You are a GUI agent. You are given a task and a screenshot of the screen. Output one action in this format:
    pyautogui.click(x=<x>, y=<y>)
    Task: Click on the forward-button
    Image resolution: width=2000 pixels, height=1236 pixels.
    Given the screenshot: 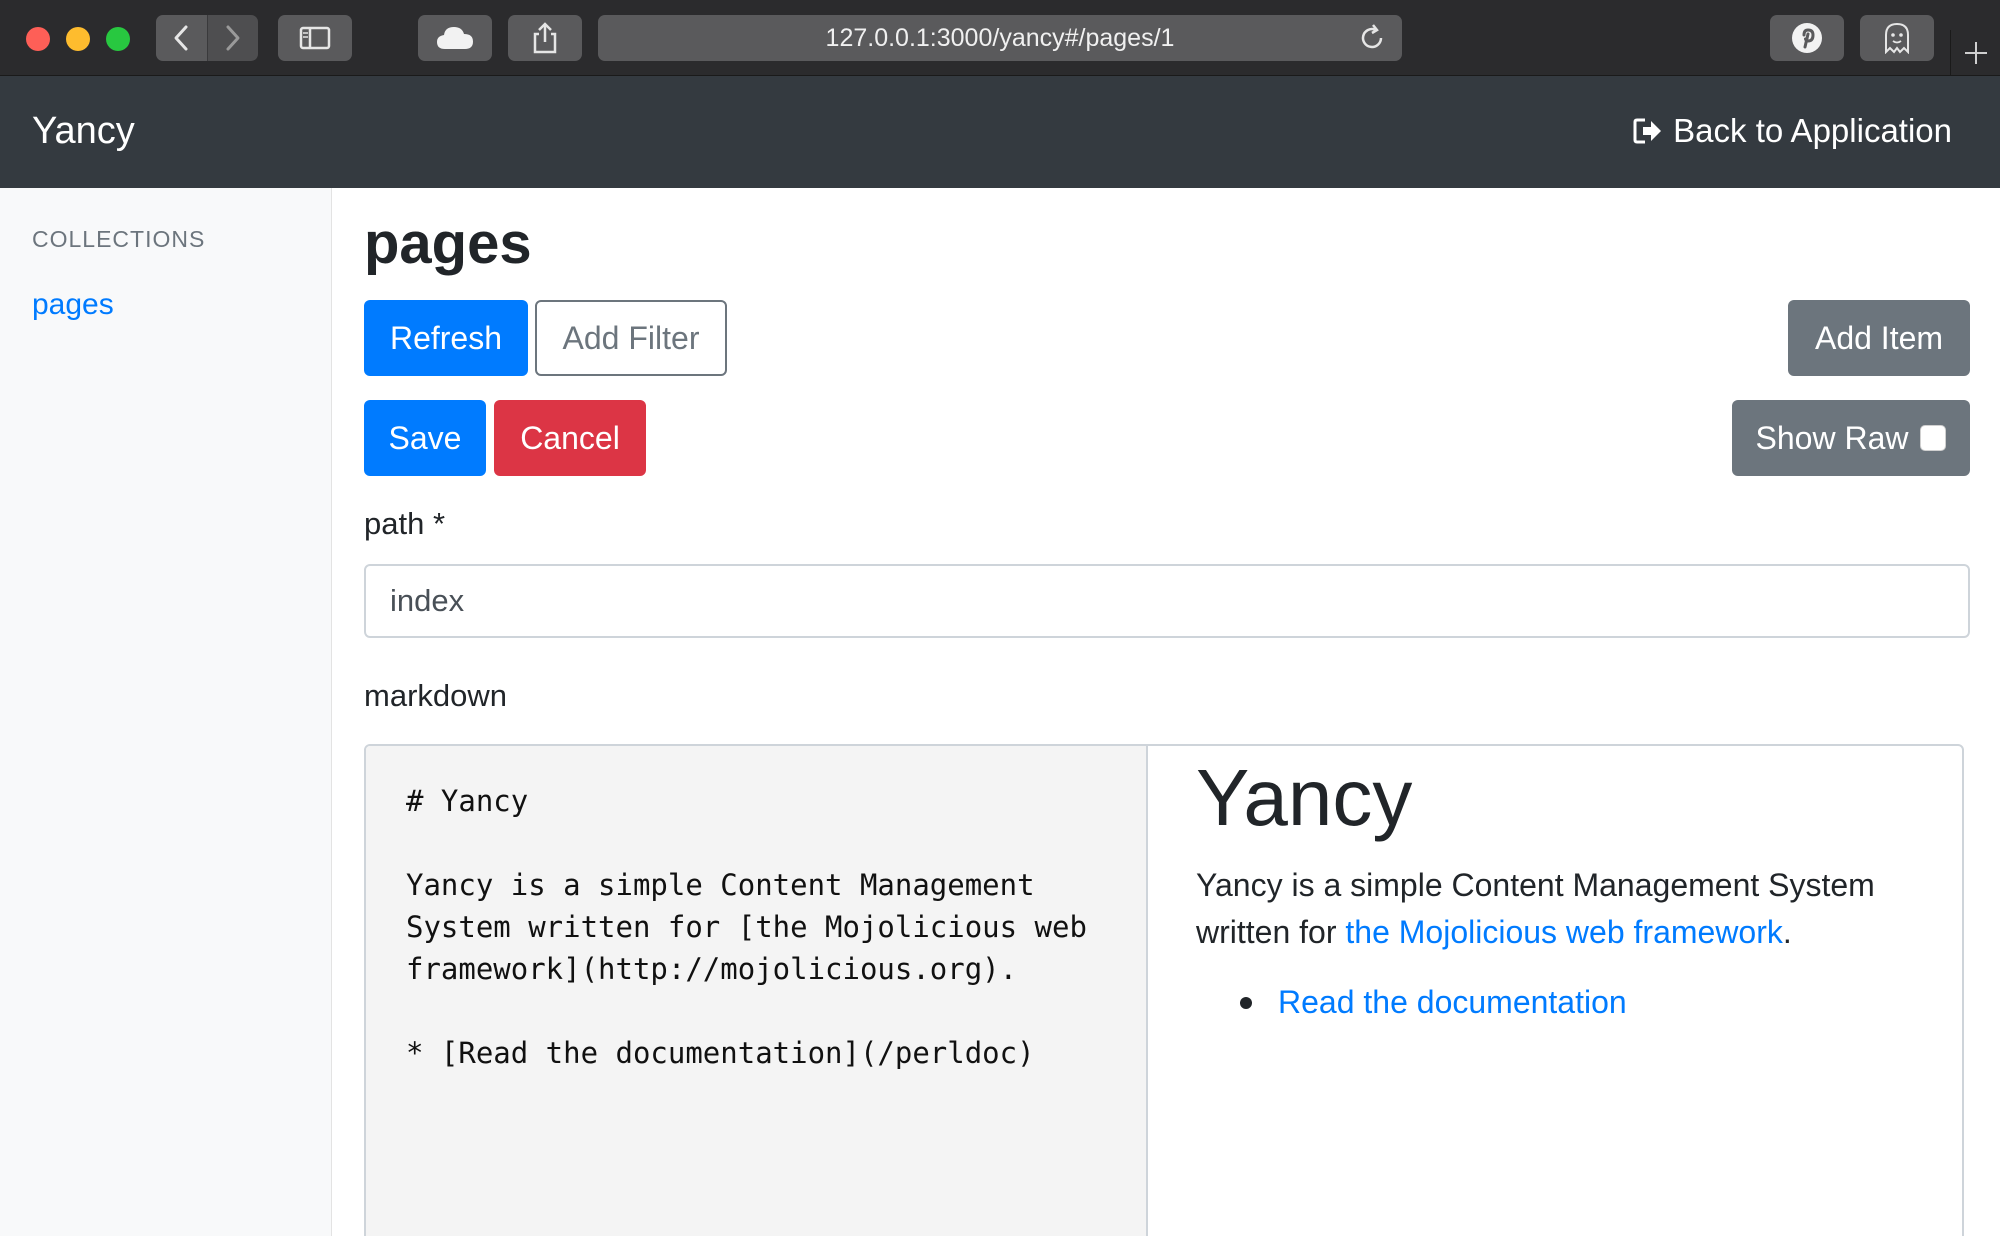 What is the action you would take?
    pyautogui.click(x=232, y=38)
    